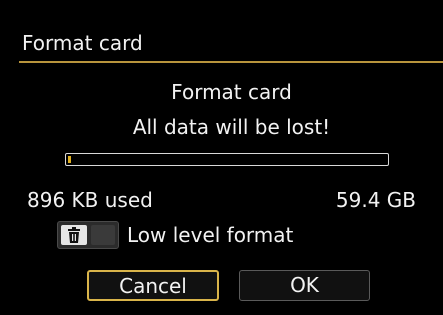 The height and width of the screenshot is (315, 443). I want to click on title-divider, so click(231, 62).